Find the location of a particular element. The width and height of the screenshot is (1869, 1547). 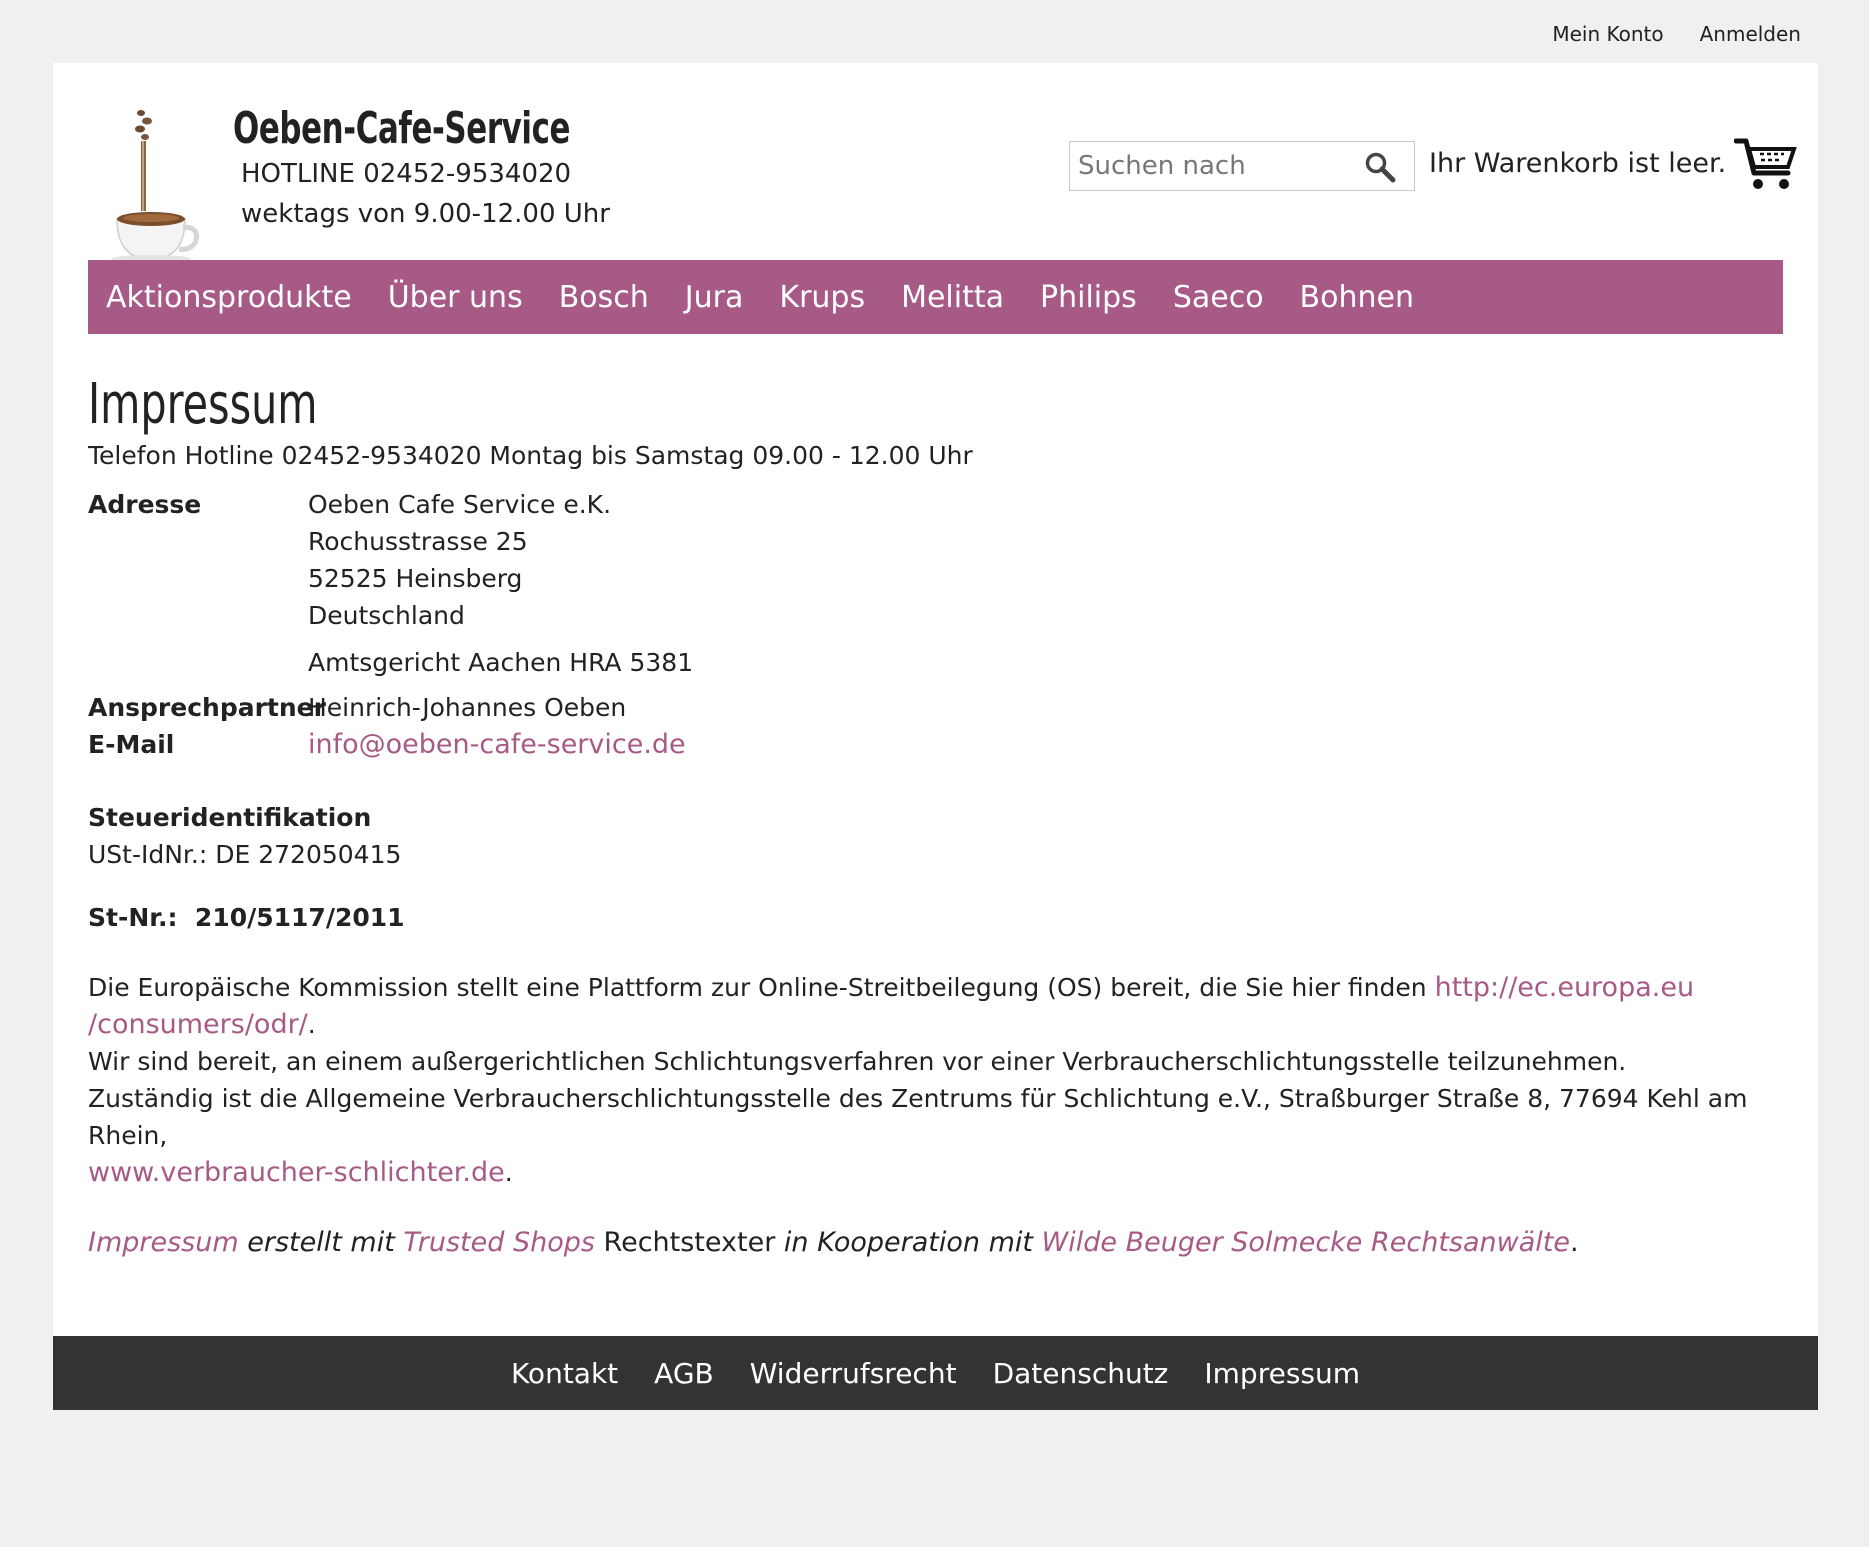

footer-link-widerrufsrecht: Widerrufsrecht is located at coordinates (853, 1373).